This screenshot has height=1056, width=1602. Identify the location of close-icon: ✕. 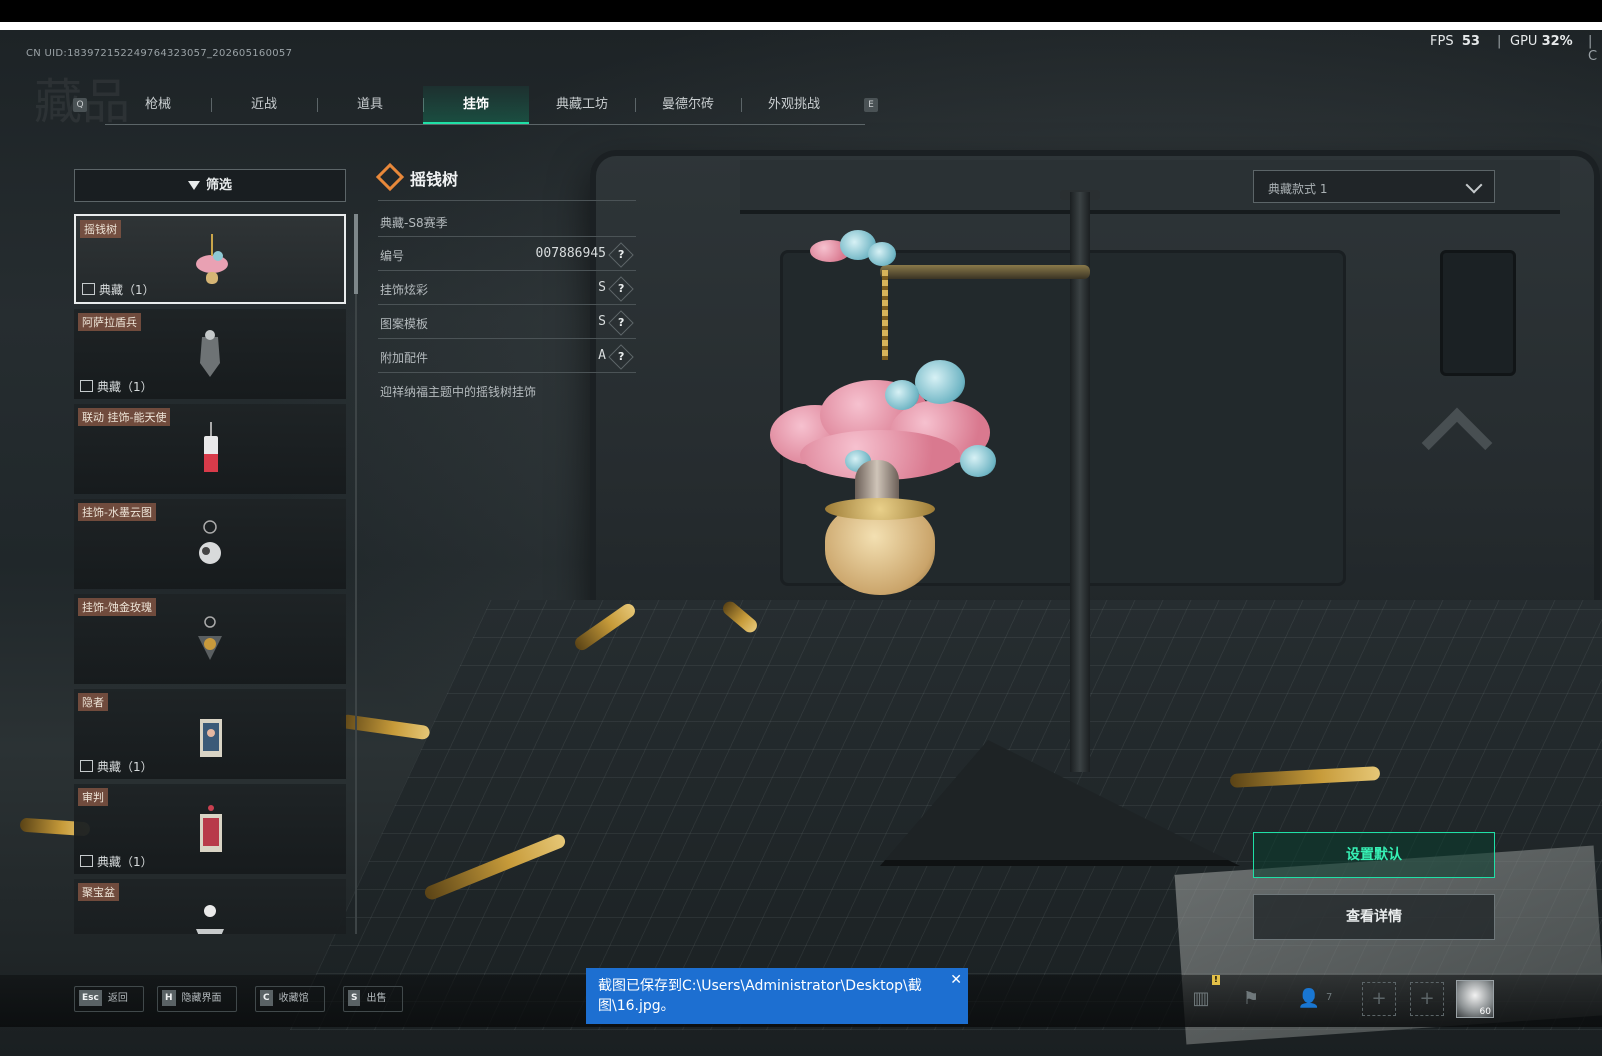
(956, 980).